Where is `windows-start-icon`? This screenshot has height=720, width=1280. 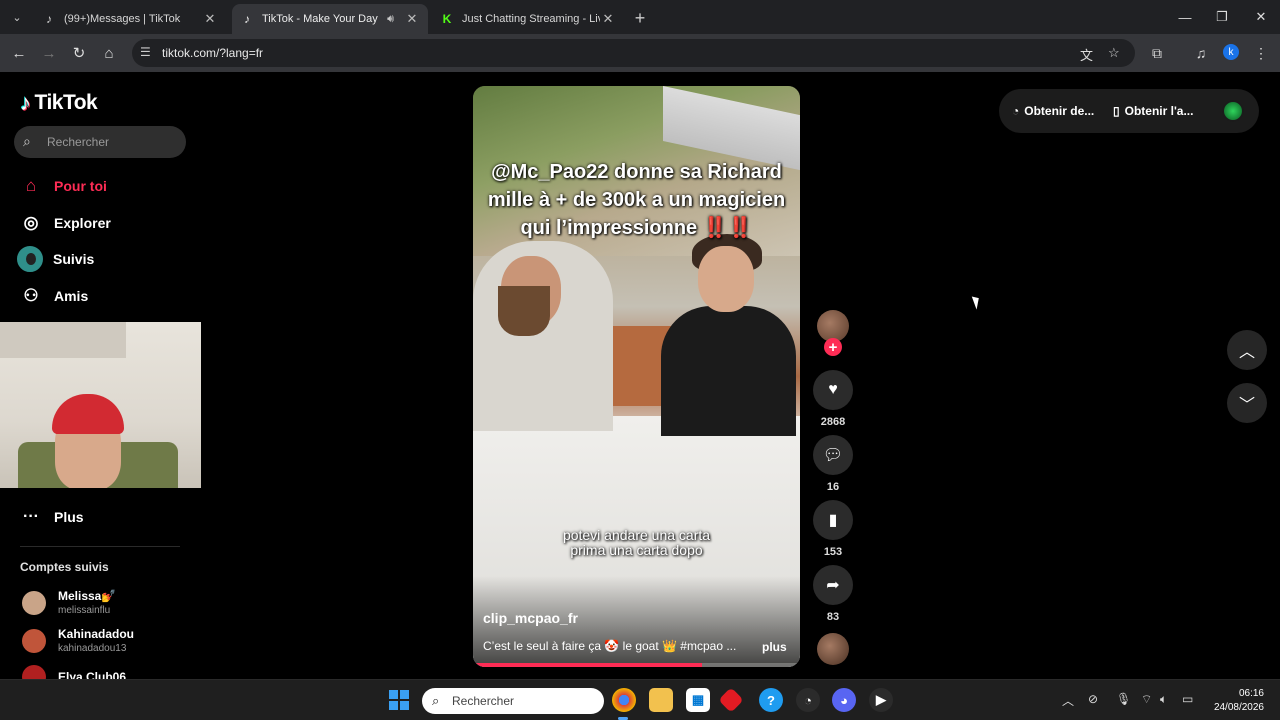
windows-start-icon is located at coordinates (399, 700).